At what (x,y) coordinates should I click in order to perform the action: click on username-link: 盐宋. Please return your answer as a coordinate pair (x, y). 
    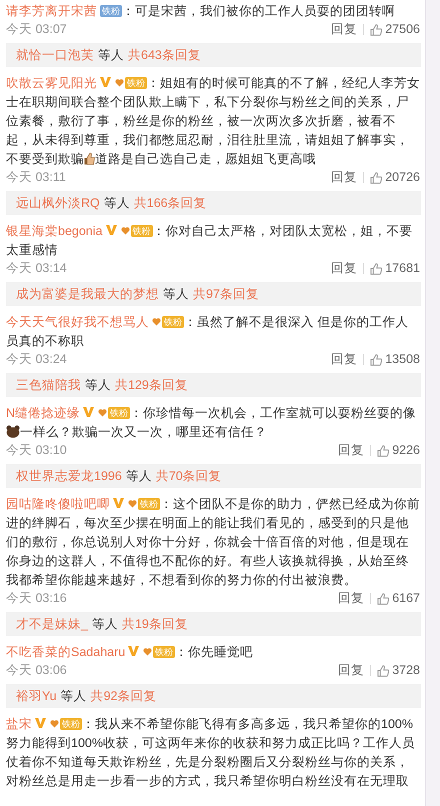
    Looking at the image, I should click on (19, 724).